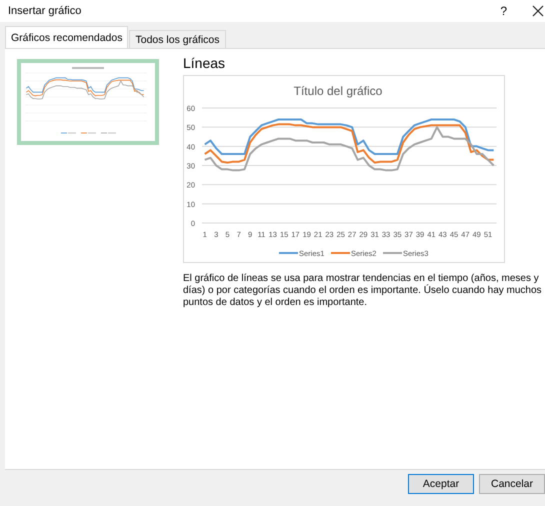 This screenshot has height=506, width=545. I want to click on chart-description: El gráfico de líneas se usa para mostrar tendencias en el tiempo (años, meses y días) o por categorías cuando el orden es importante. Úselo cuando hay muchos puntos de datos y el orden es importante., so click(363, 291).